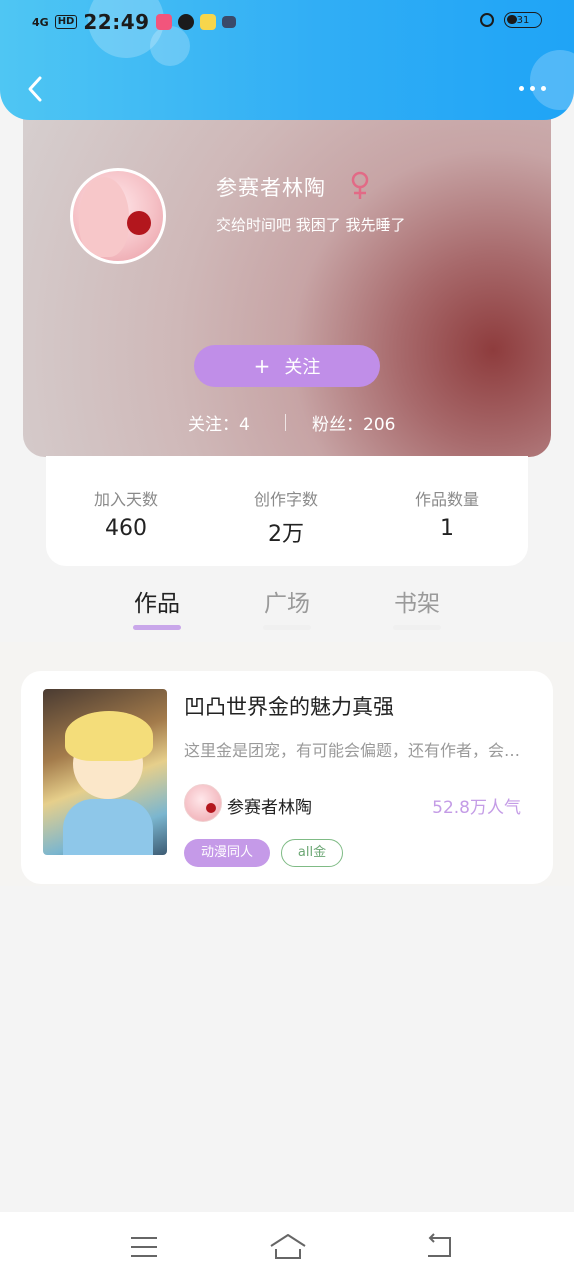  What do you see at coordinates (125, 499) in the screenshot?
I see `stat-label: 加入天数` at bounding box center [125, 499].